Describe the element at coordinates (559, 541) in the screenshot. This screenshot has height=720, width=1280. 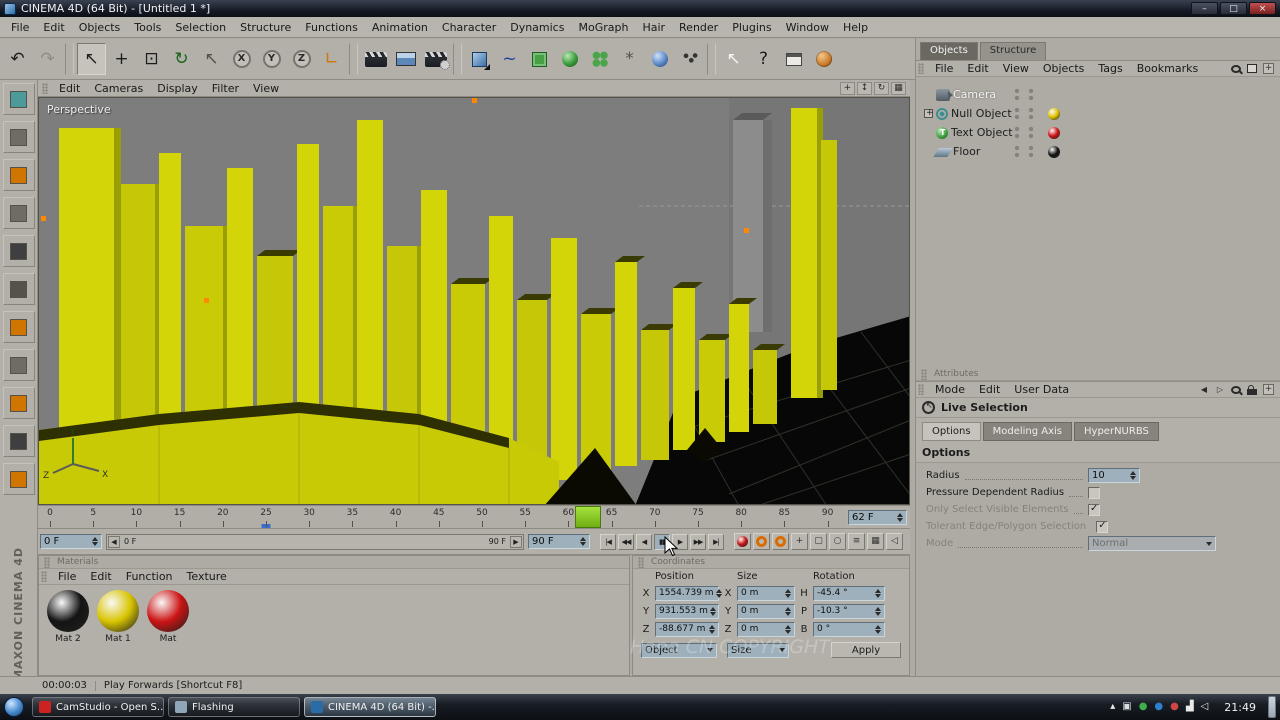
I see `end-frame-field: 90 F` at that location.